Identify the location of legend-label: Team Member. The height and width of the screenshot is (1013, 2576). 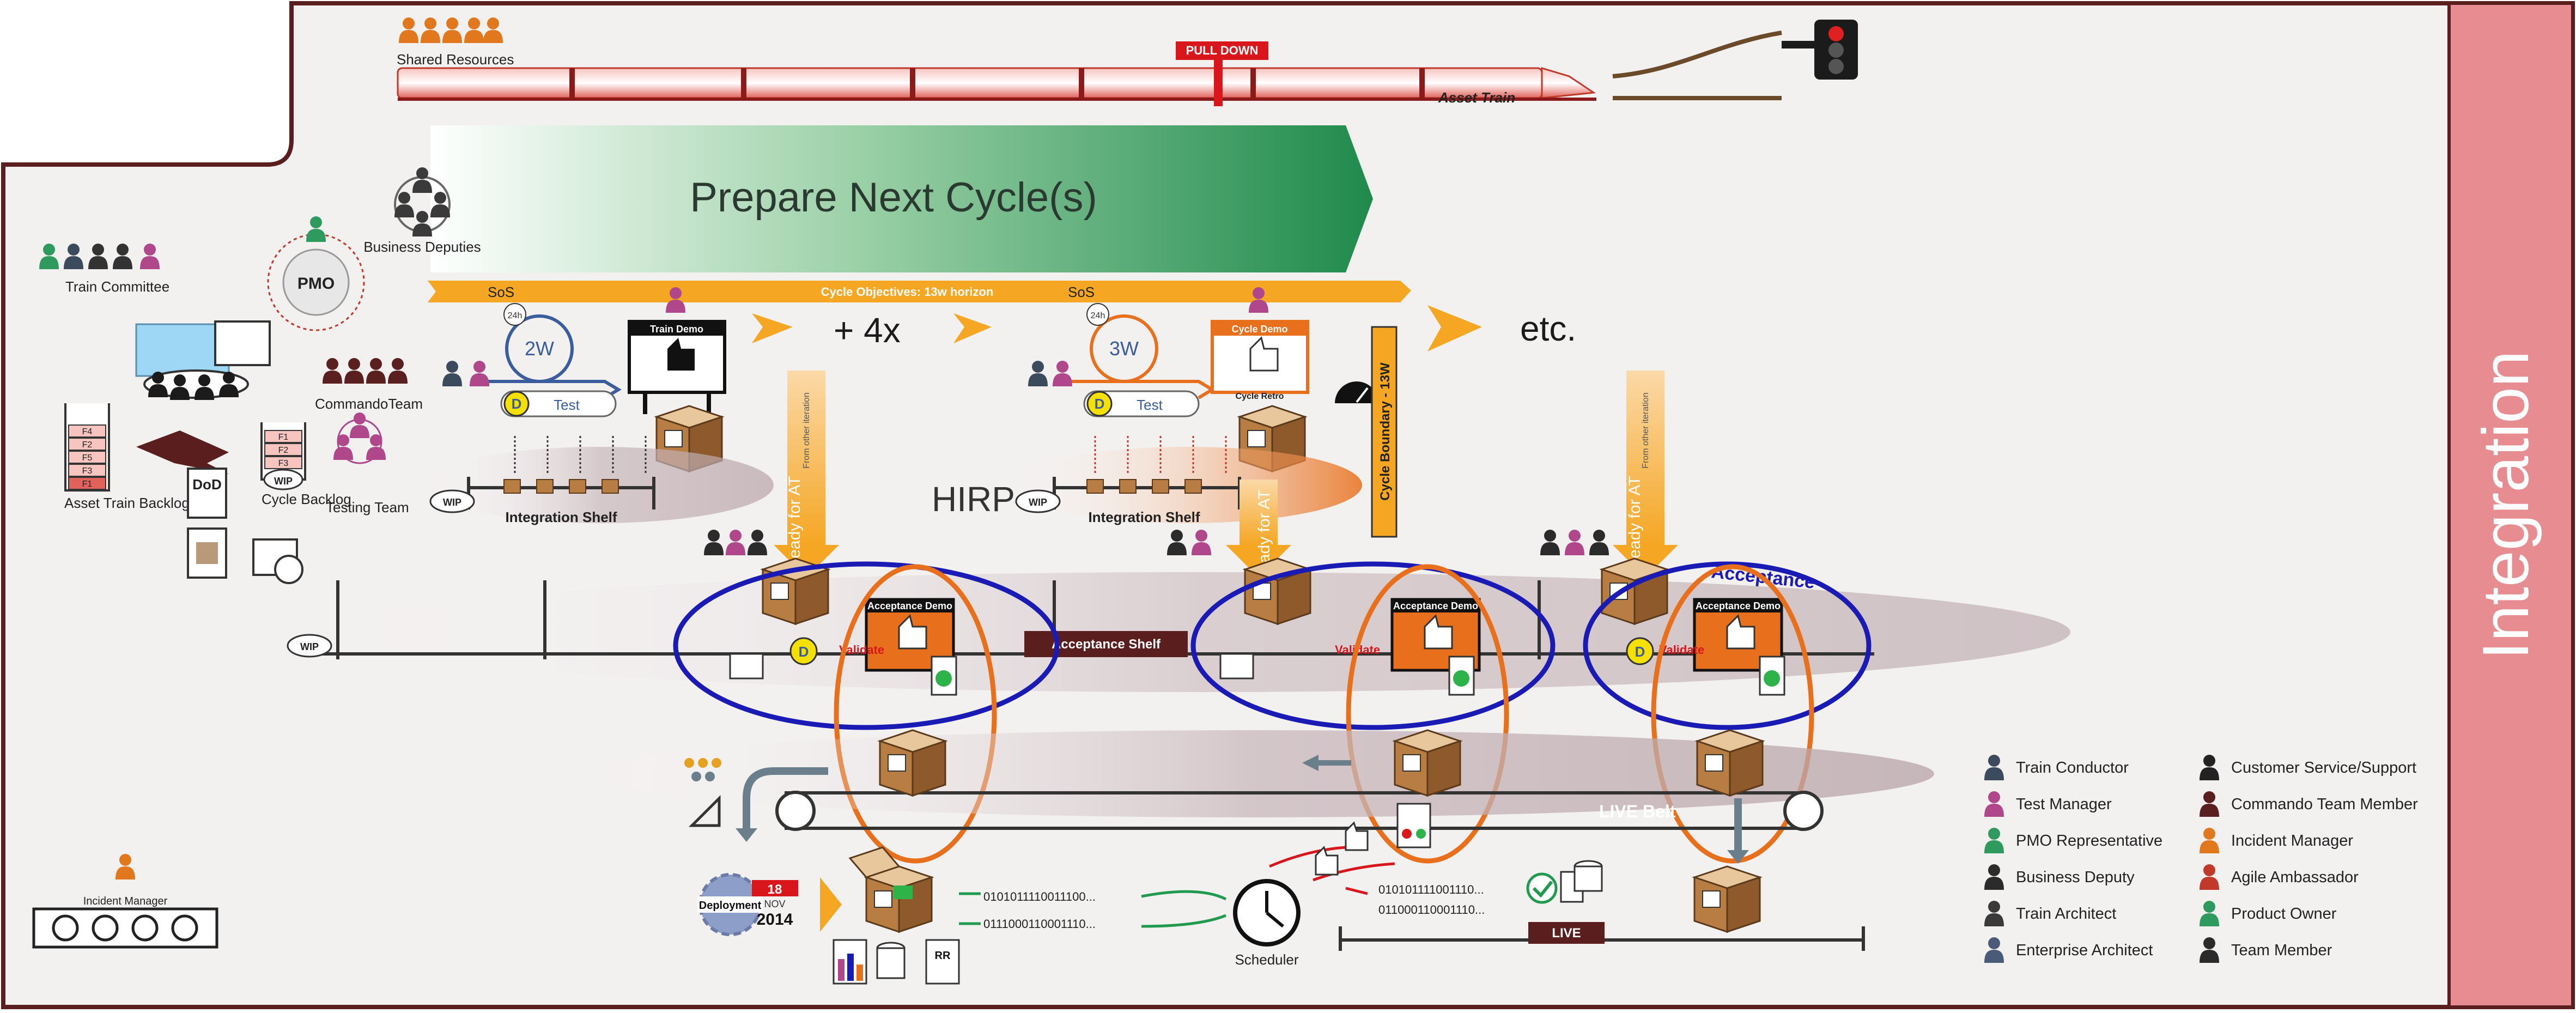
(2282, 951).